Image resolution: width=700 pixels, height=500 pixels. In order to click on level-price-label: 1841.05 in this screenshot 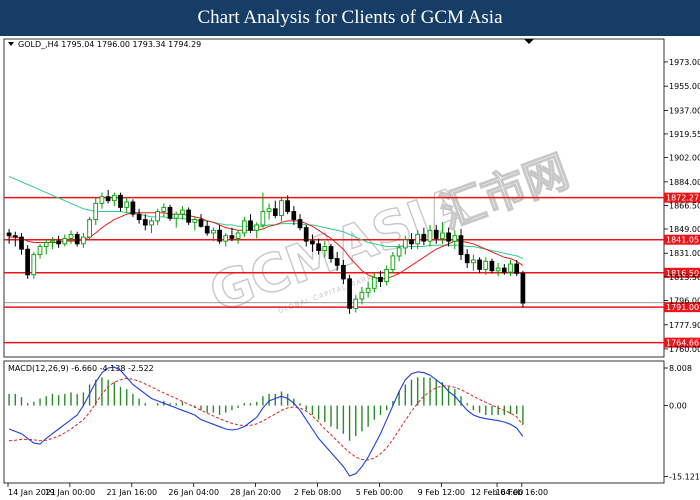, I will do `click(682, 240)`.